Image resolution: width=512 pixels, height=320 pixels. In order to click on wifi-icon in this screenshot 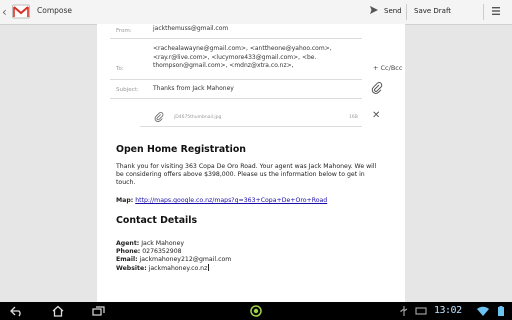, I will do `click(483, 311)`.